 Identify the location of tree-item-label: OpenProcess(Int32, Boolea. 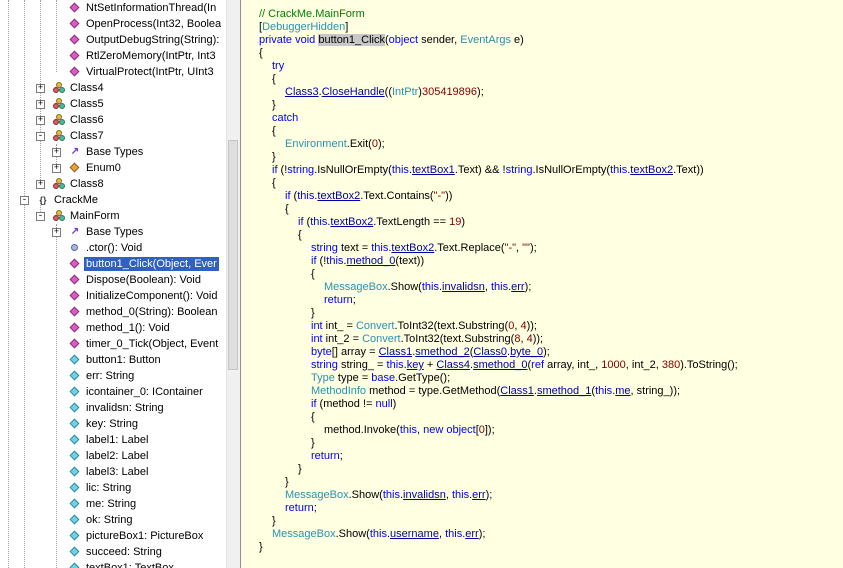
(154, 24).